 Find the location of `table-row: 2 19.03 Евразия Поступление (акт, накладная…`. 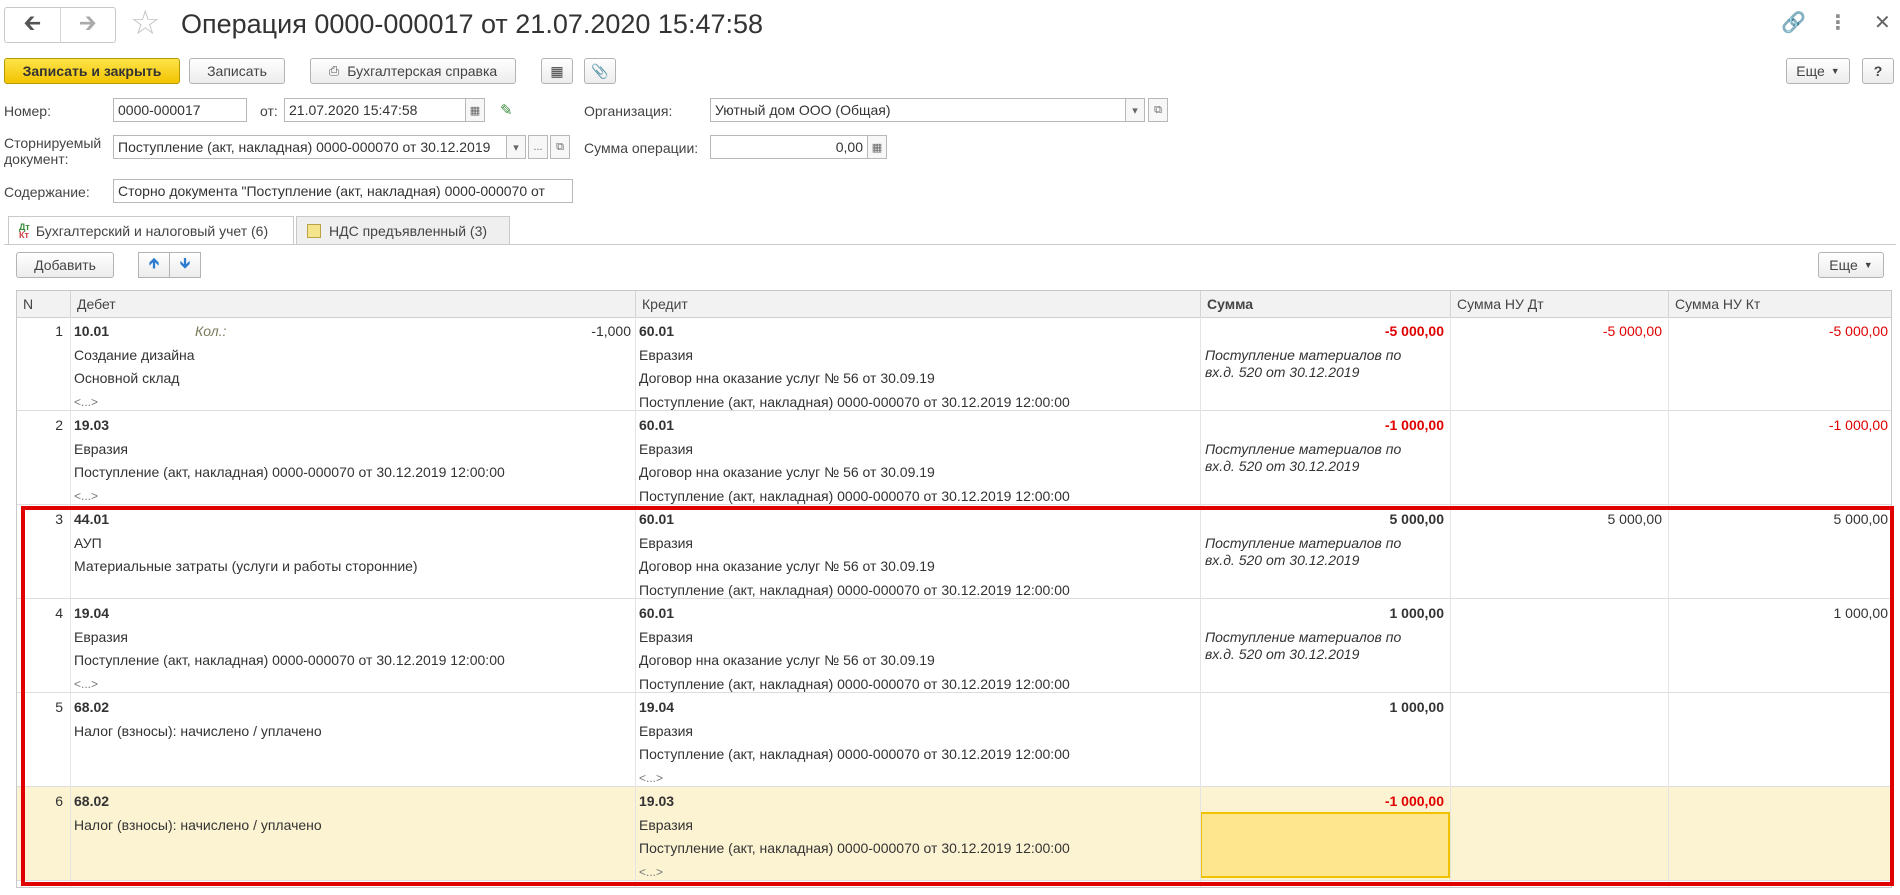

table-row: 2 19.03 Евразия Поступление (акт, накладная… is located at coordinates (954, 458).